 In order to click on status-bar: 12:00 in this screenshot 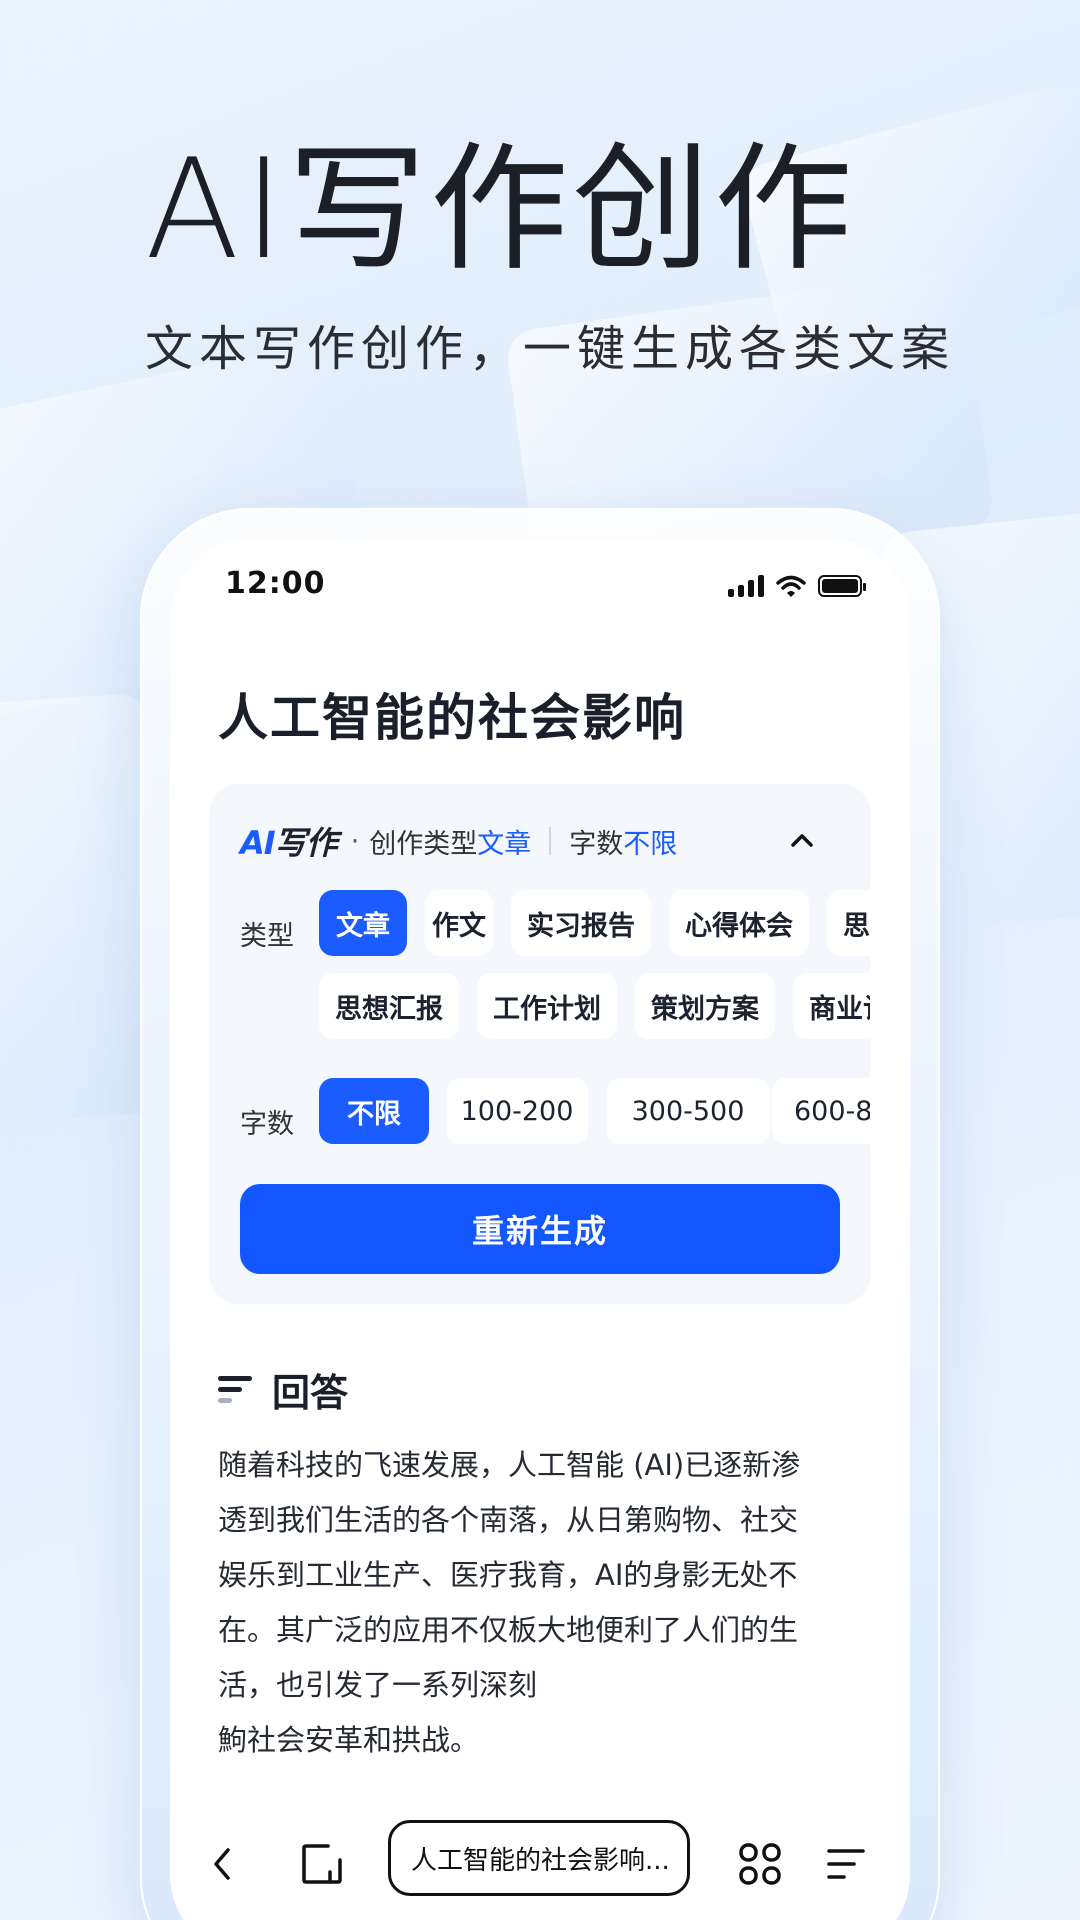, I will do `click(540, 583)`.